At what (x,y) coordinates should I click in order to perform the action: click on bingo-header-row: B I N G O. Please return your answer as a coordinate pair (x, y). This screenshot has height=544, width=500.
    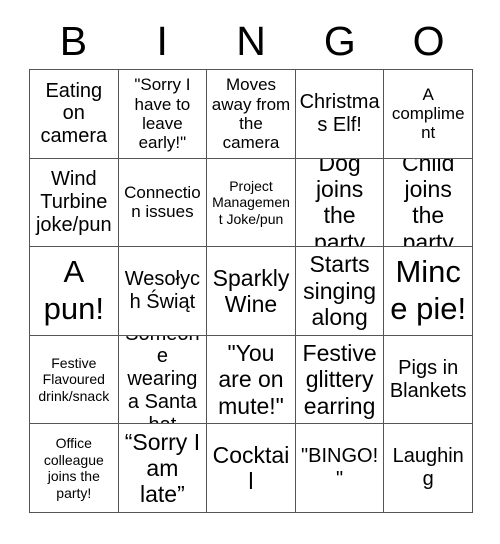
    Looking at the image, I should click on (251, 41).